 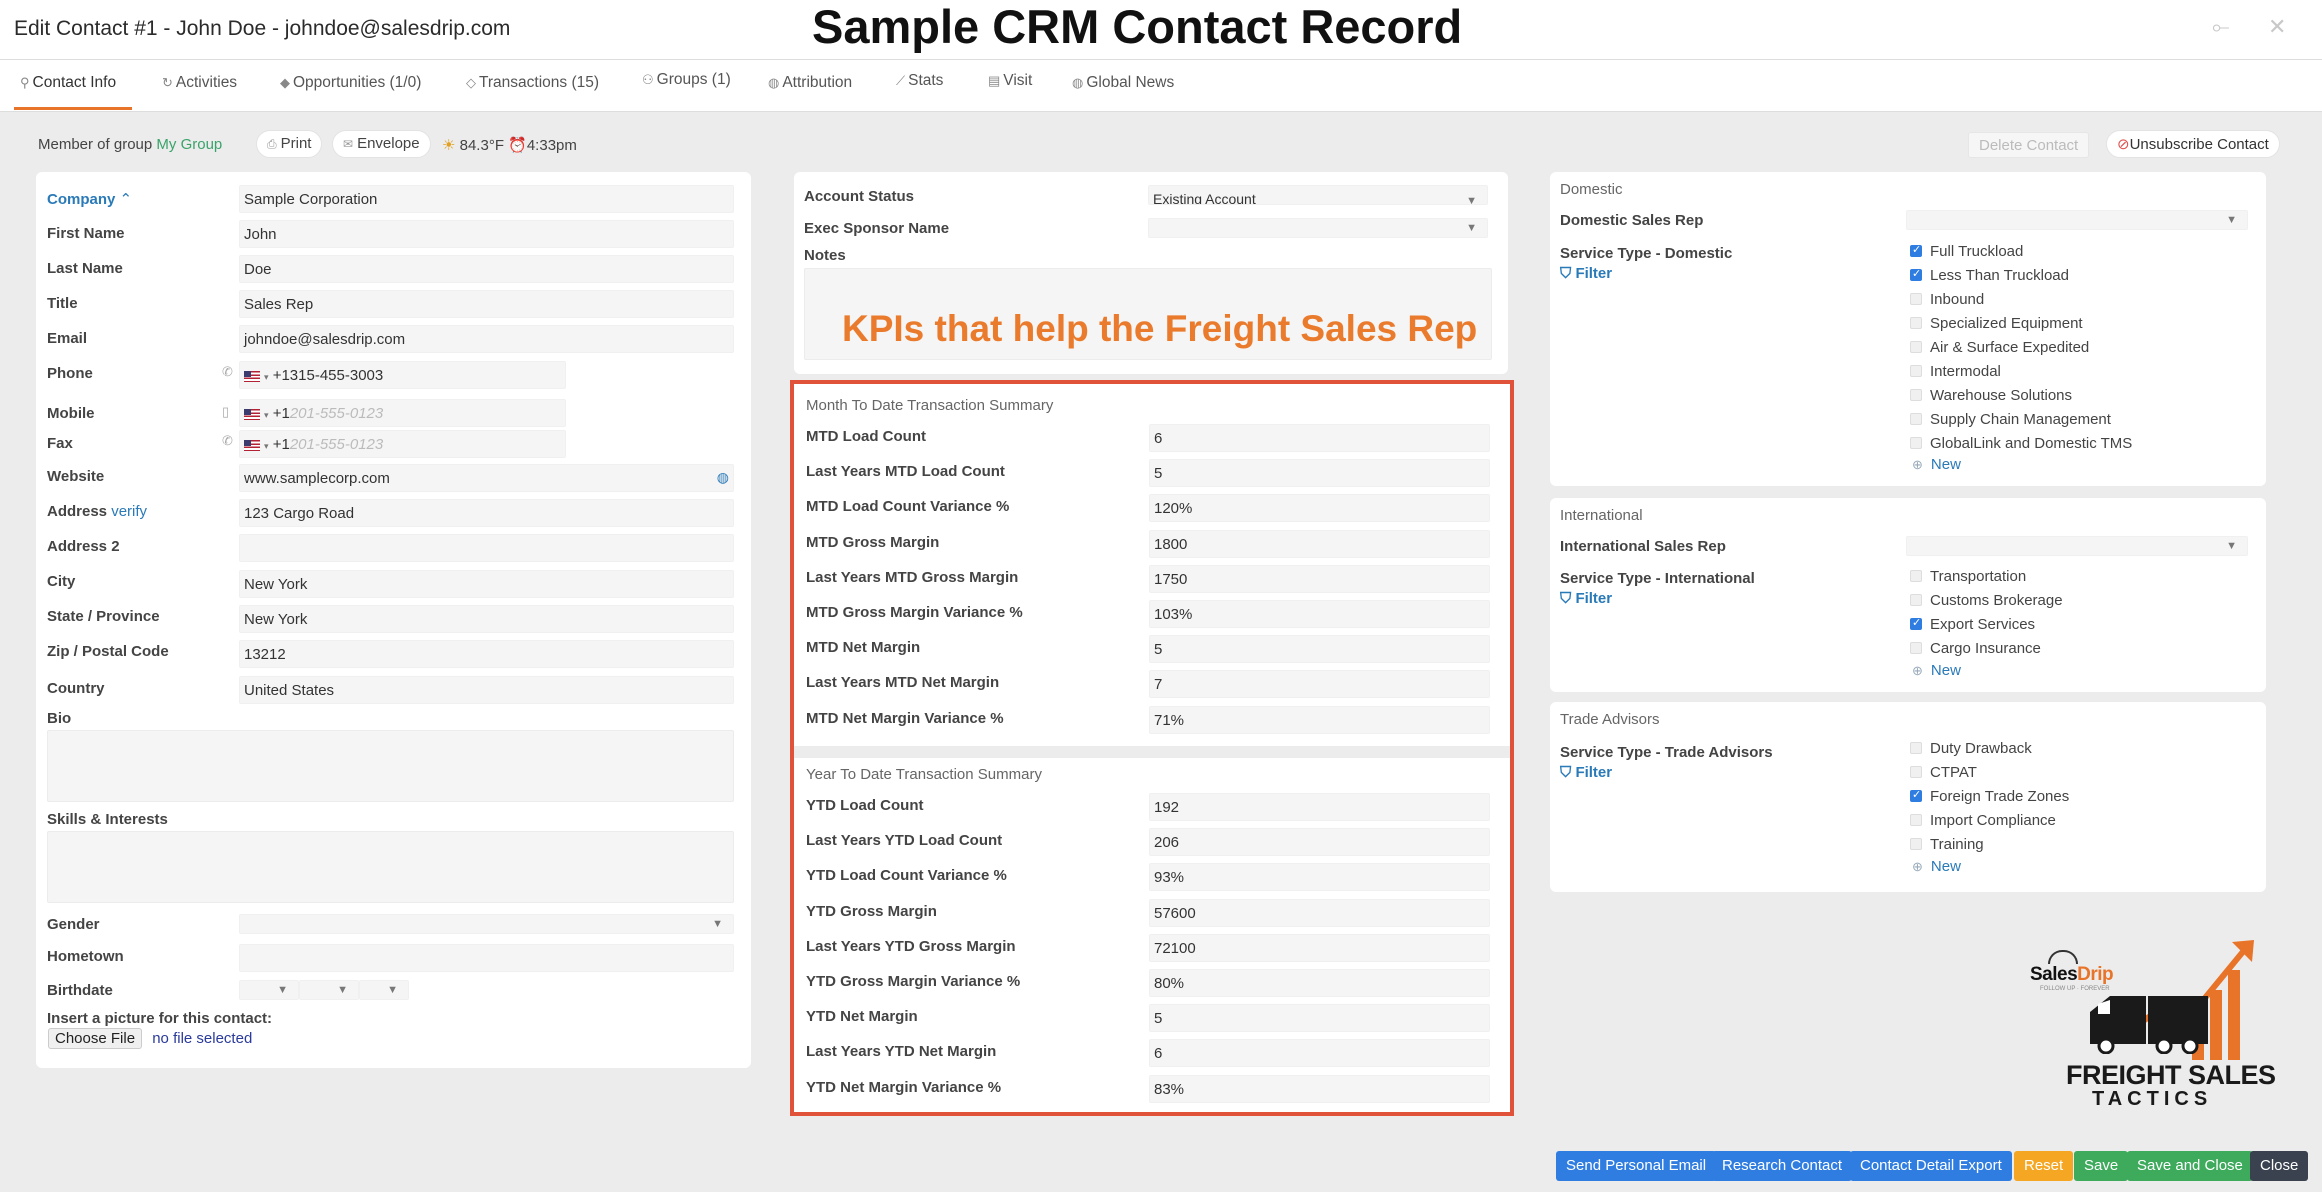 What do you see at coordinates (402, 413) in the screenshot?
I see `mobile-field: ▾ +1201-555-0123` at bounding box center [402, 413].